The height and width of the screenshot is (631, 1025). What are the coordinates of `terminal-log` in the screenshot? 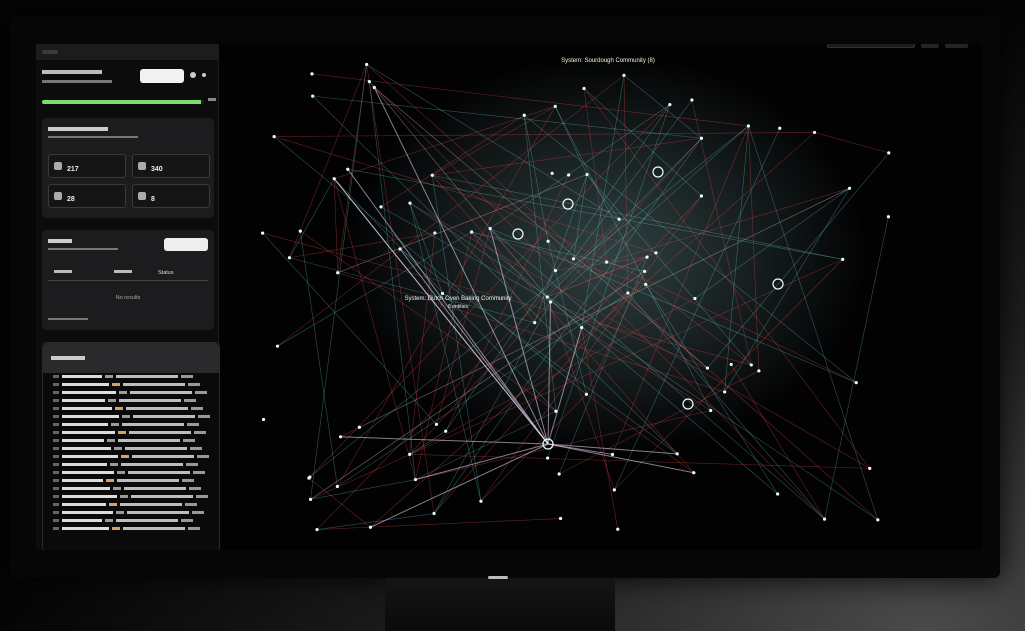 It's located at (135, 454).